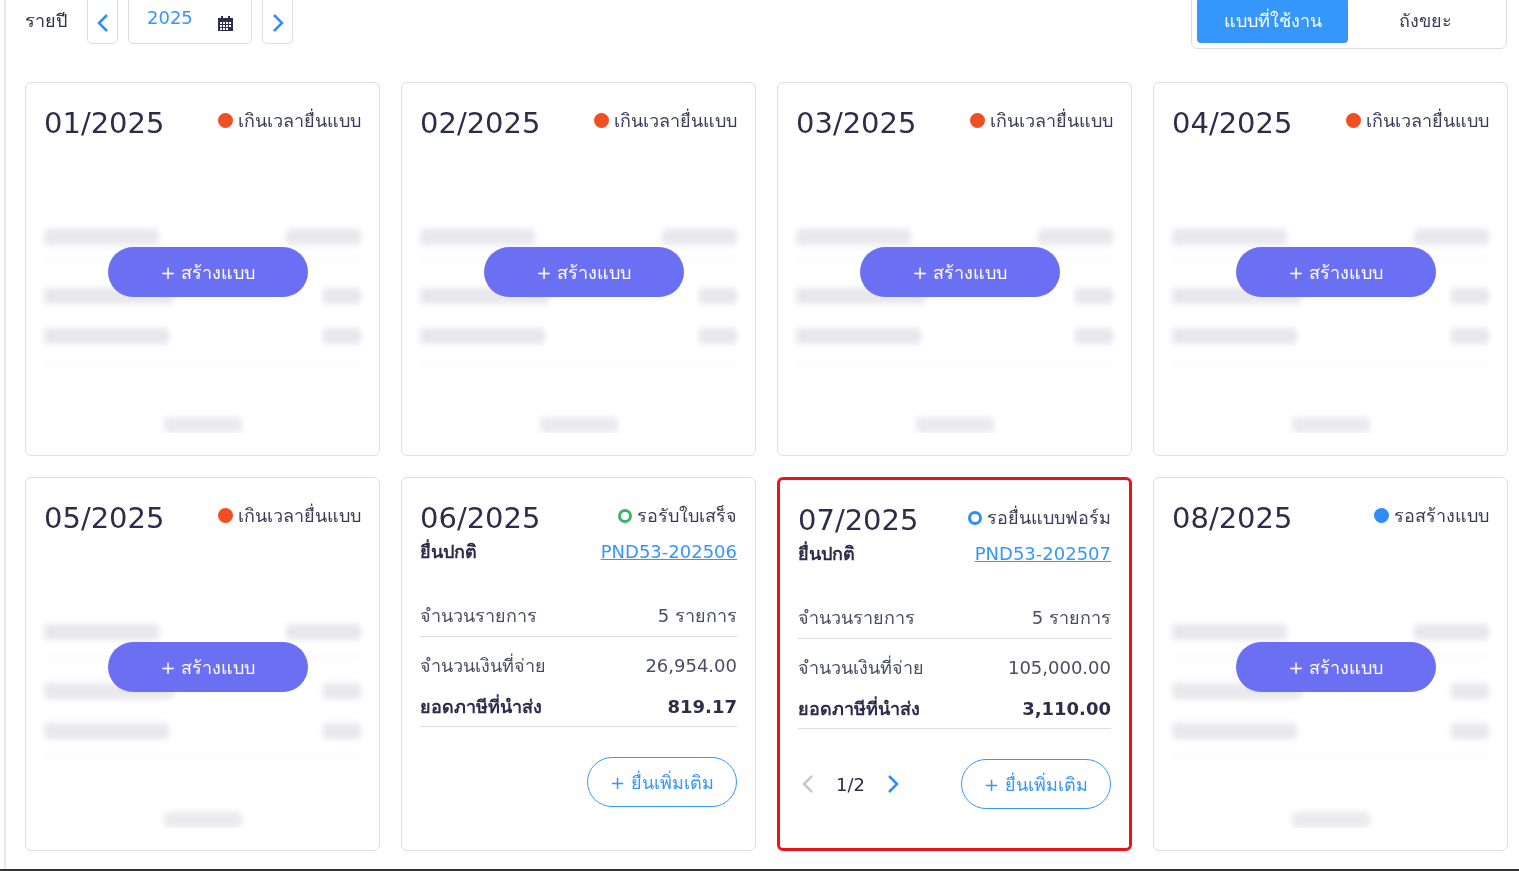  I want to click on period-title: 07/2025, so click(858, 520).